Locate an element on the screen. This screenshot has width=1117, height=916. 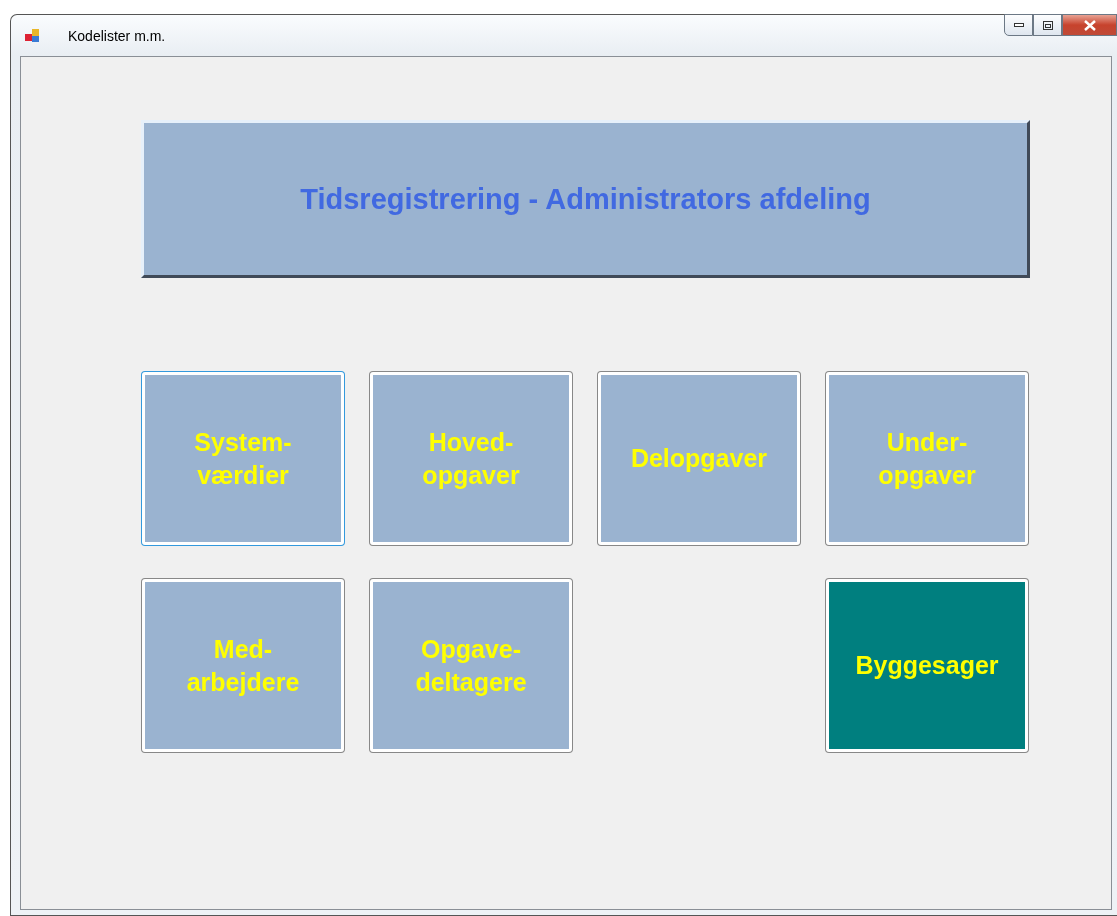
close-button is located at coordinates (1089, 25).